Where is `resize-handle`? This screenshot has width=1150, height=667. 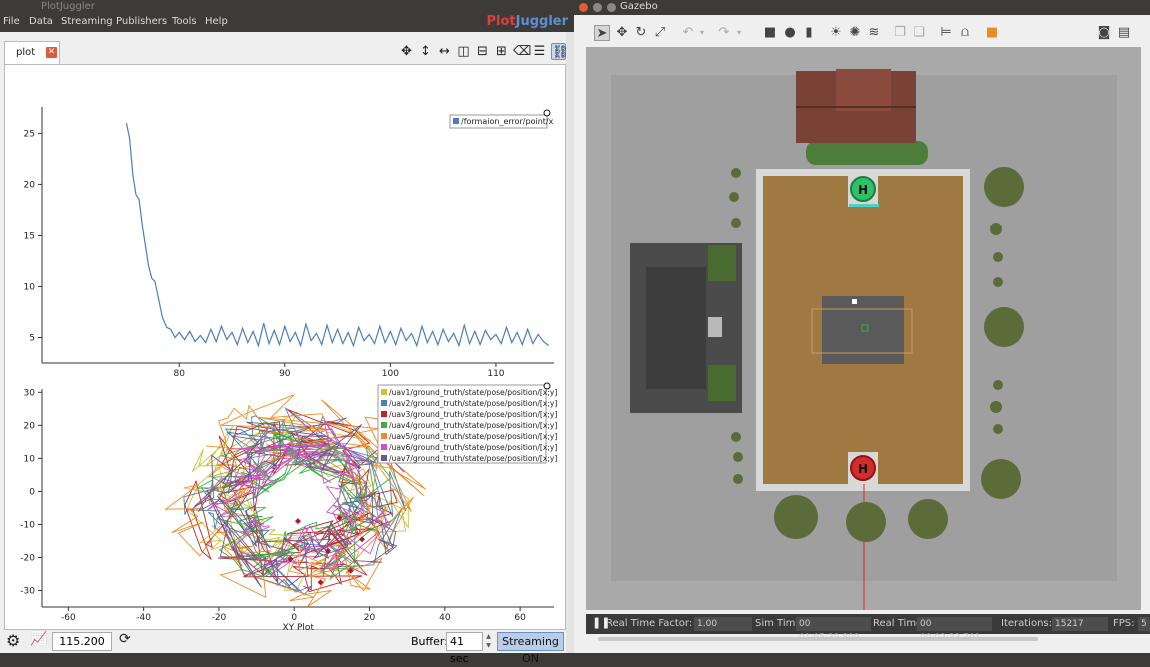
resize-handle is located at coordinates (547, 386).